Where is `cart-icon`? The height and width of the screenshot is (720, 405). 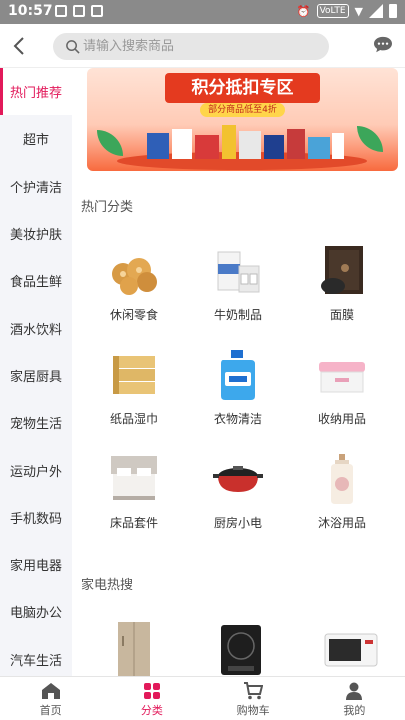 cart-icon is located at coordinates (254, 691).